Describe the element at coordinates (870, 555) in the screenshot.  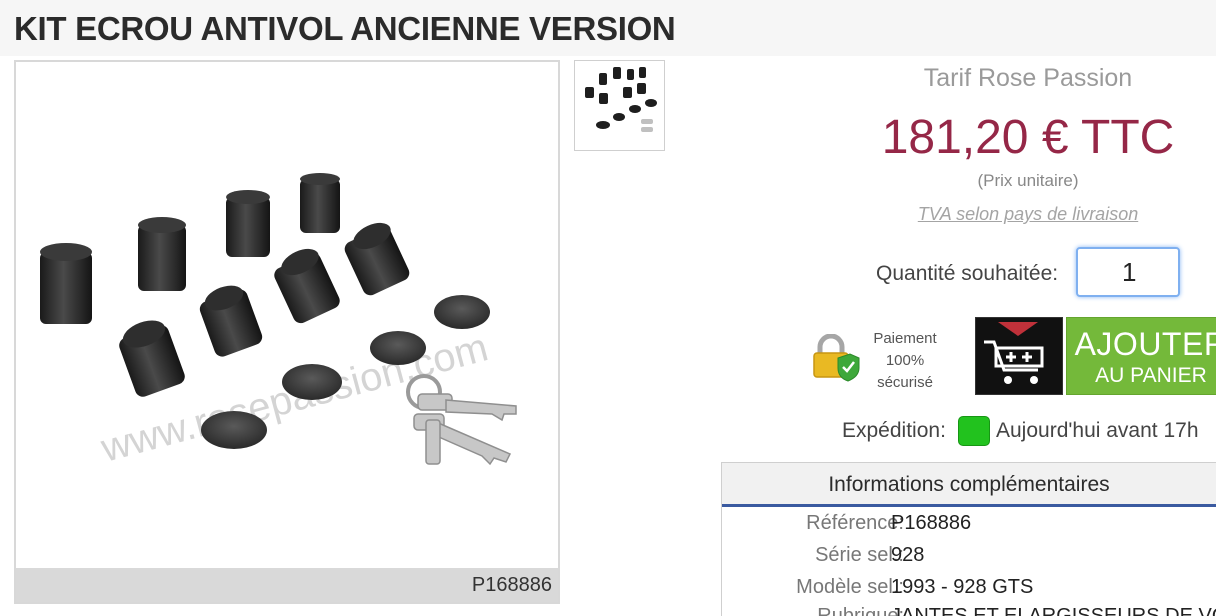
I see `info-row: Série sel.: 928` at that location.